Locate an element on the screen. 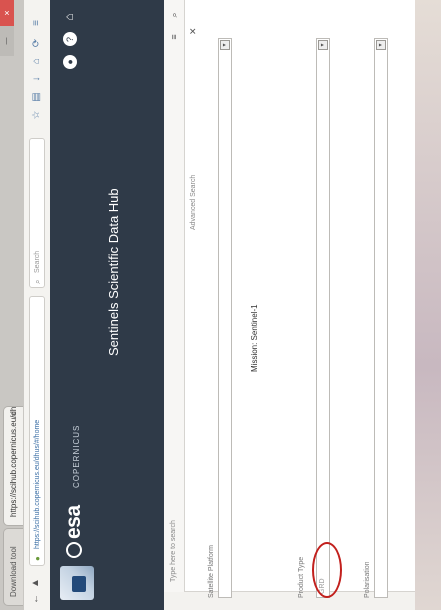  advanced-search-title: Advanced Search is located at coordinates (193, 202).